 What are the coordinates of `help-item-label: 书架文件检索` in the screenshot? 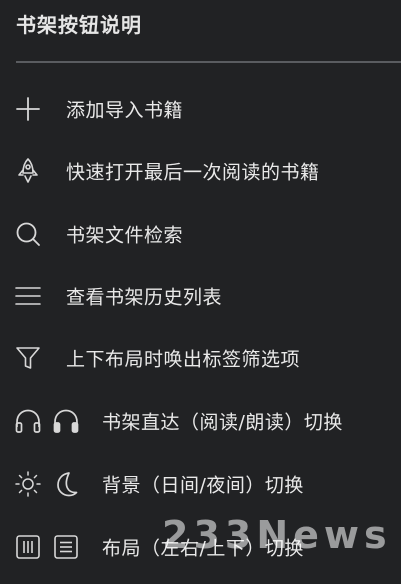 It's located at (125, 235).